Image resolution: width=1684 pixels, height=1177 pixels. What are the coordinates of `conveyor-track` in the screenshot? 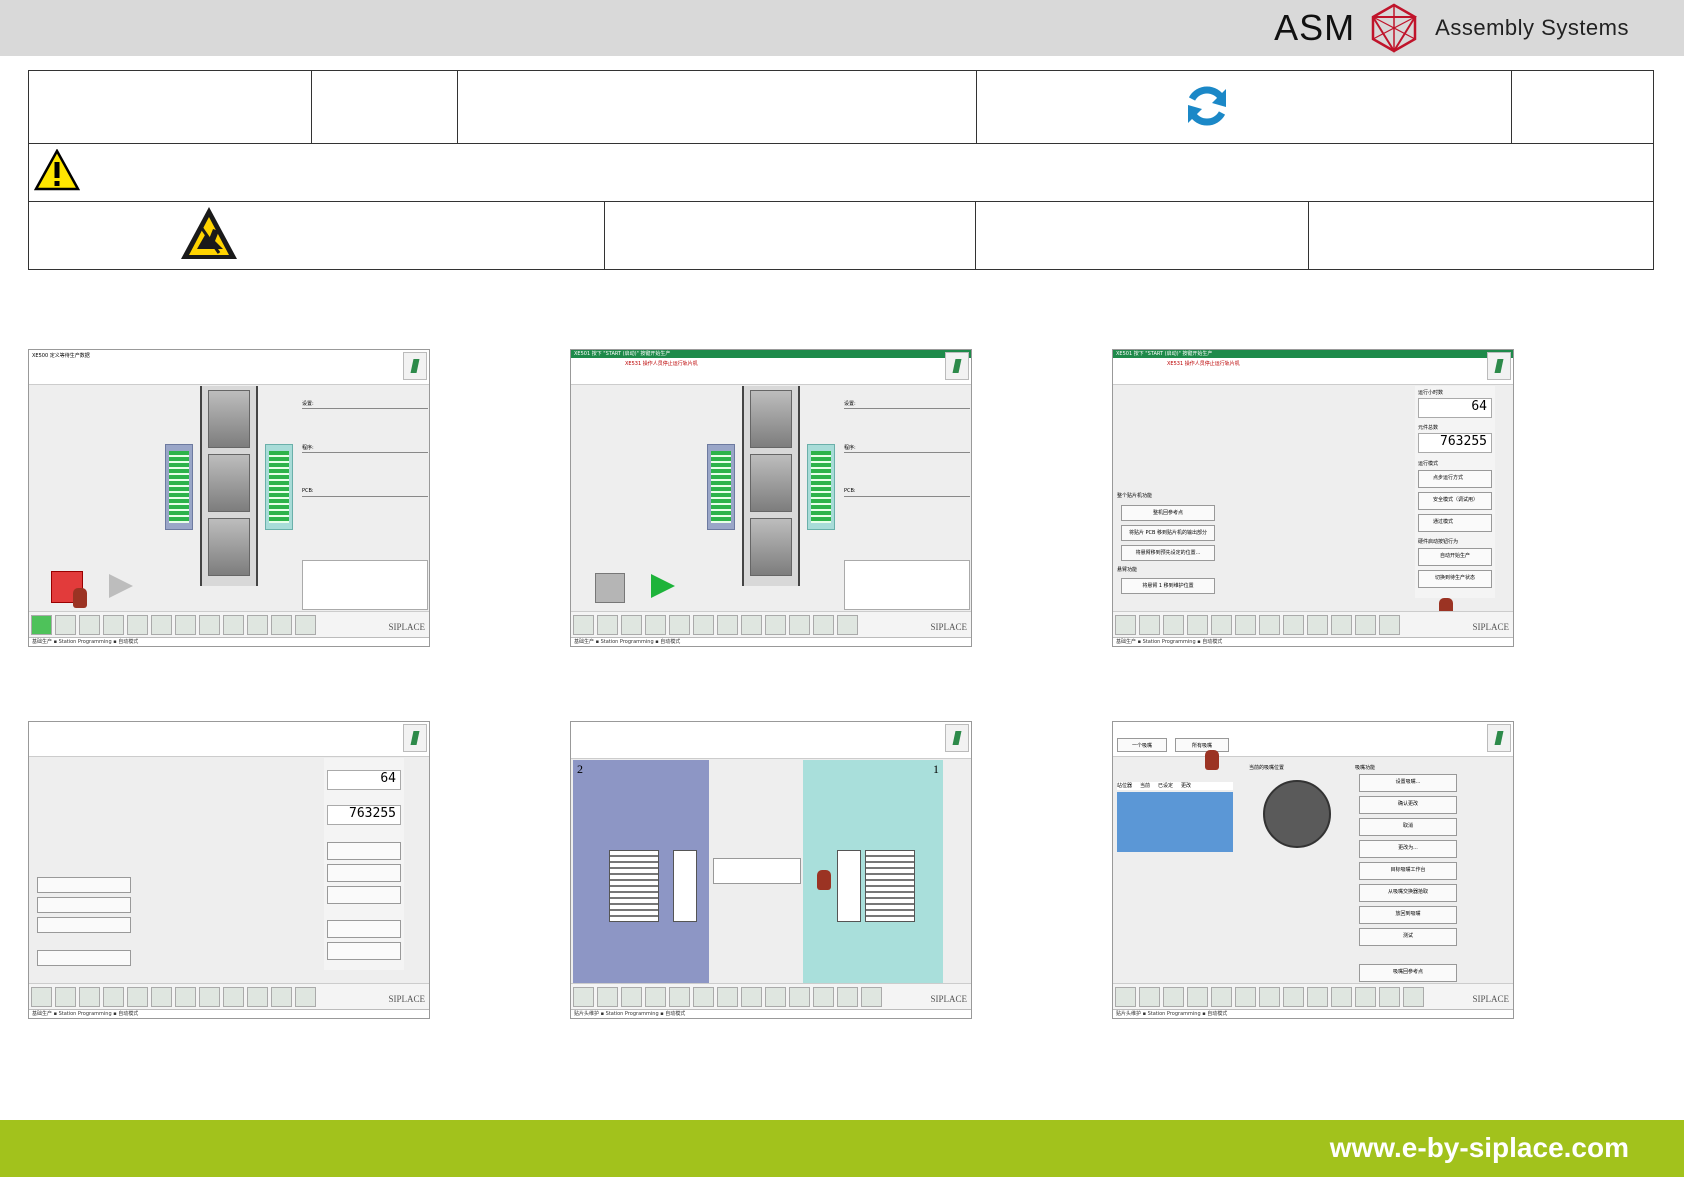 It's located at (771, 486).